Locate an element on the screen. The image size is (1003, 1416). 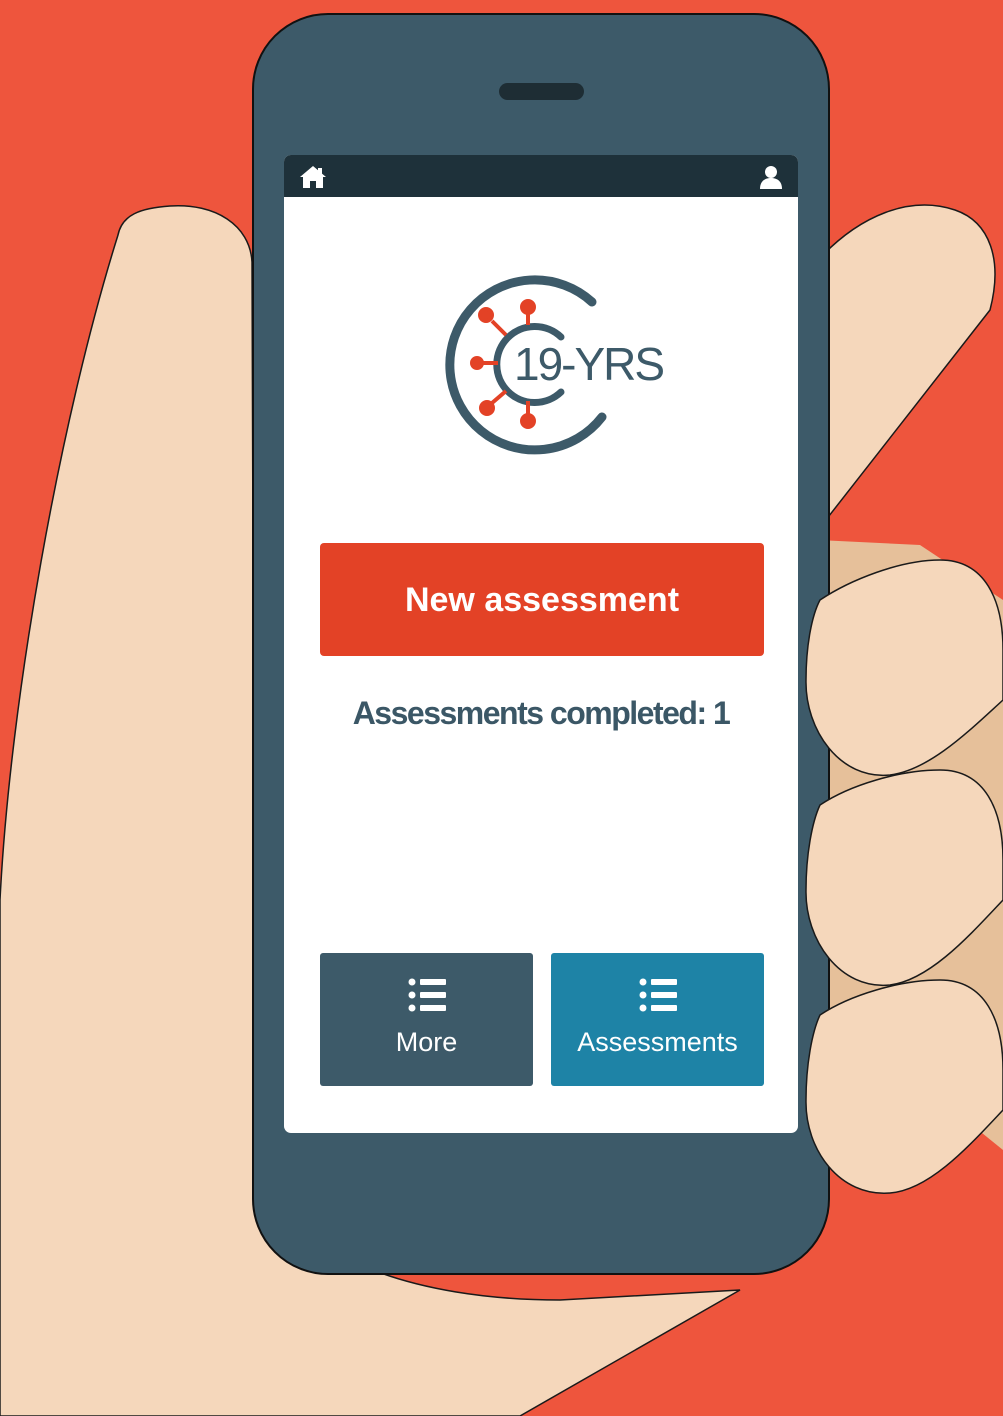
assessments-completed: Assessments completed: 1 is located at coordinates (541, 713).